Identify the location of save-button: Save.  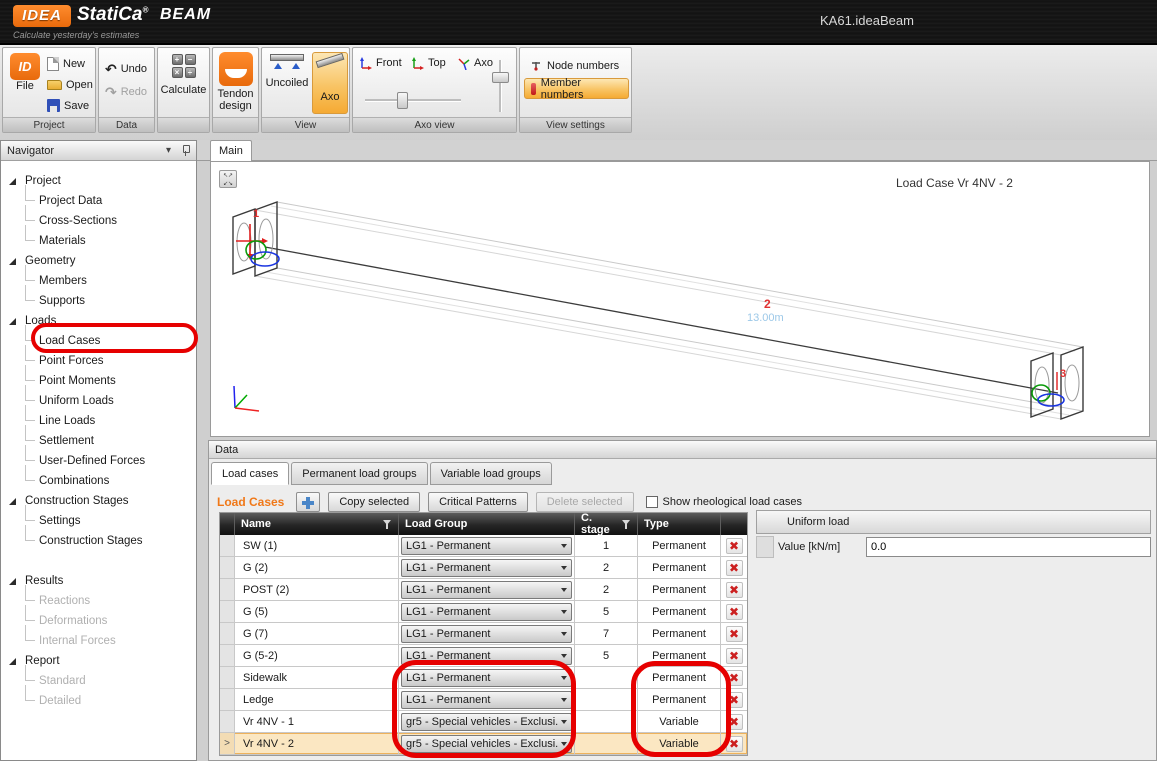
(70, 105).